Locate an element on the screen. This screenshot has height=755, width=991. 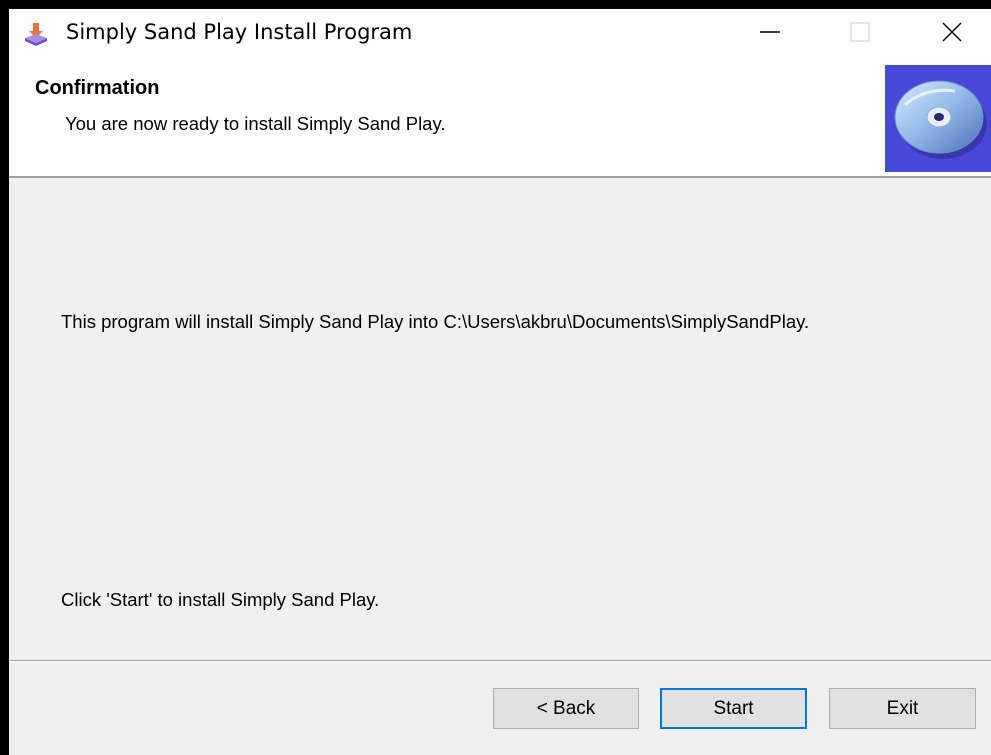
maximize-button is located at coordinates (860, 34).